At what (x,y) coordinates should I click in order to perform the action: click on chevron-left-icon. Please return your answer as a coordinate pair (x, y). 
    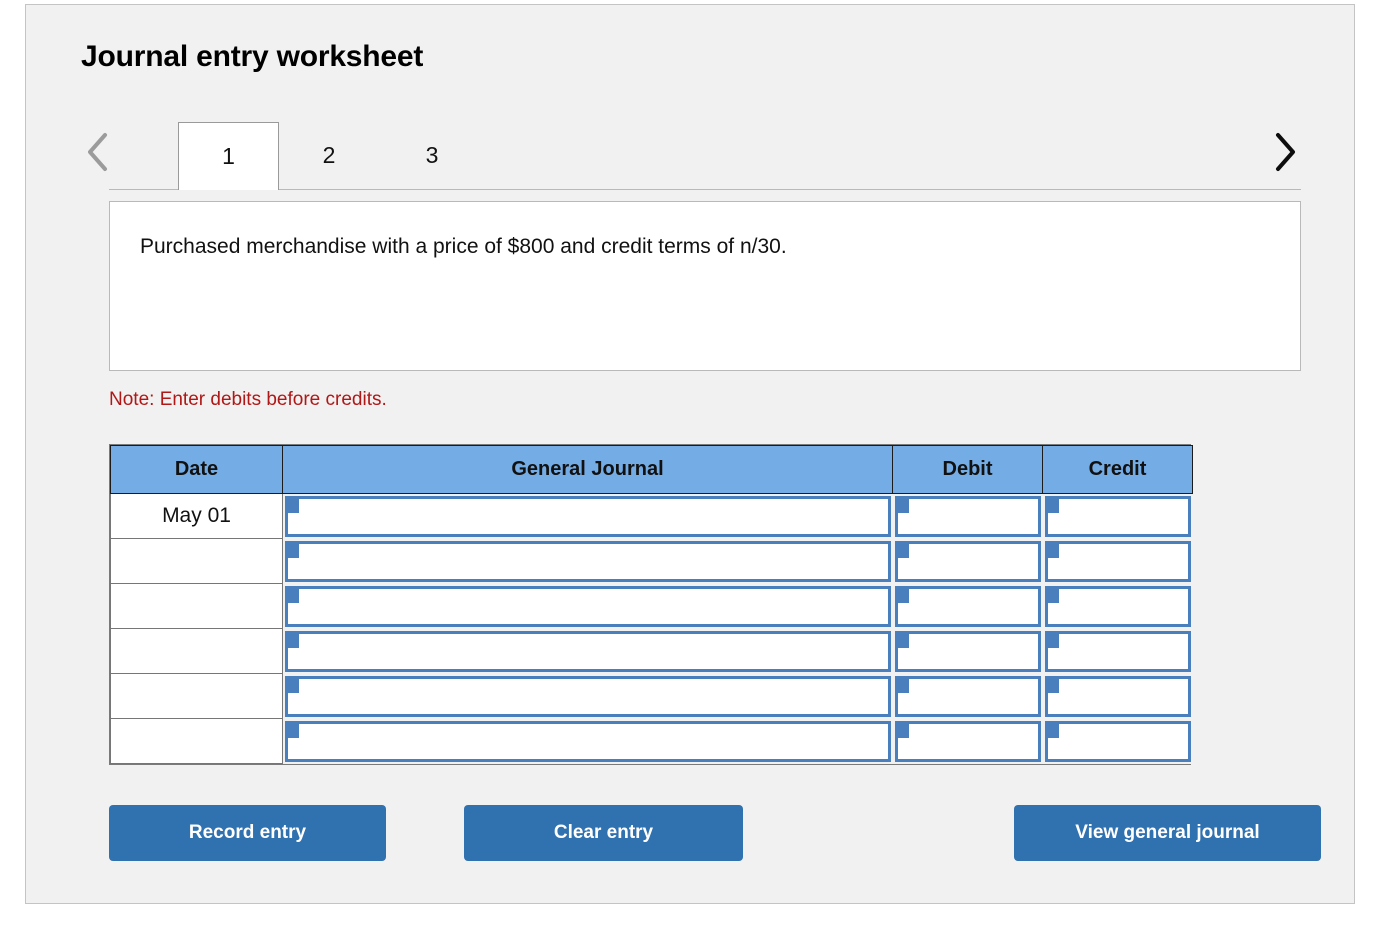
    Looking at the image, I should click on (98, 152).